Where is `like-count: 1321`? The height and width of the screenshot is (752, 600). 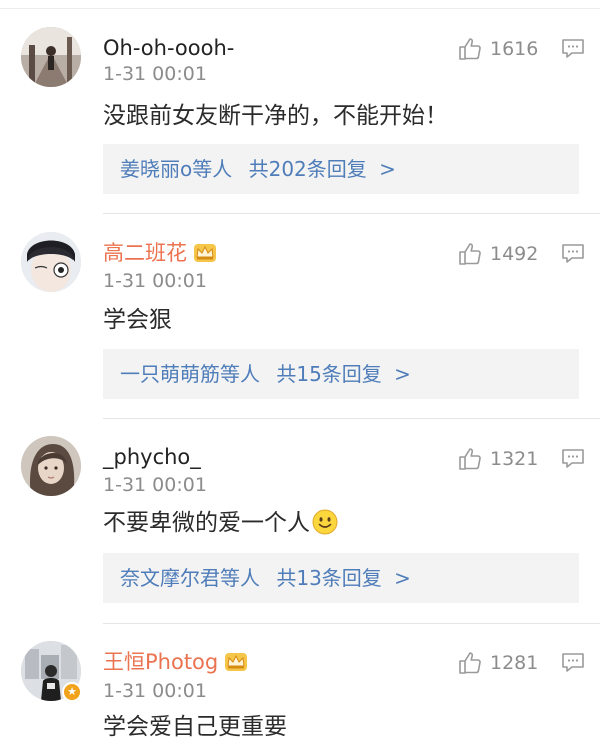
like-count: 1321 is located at coordinates (514, 458).